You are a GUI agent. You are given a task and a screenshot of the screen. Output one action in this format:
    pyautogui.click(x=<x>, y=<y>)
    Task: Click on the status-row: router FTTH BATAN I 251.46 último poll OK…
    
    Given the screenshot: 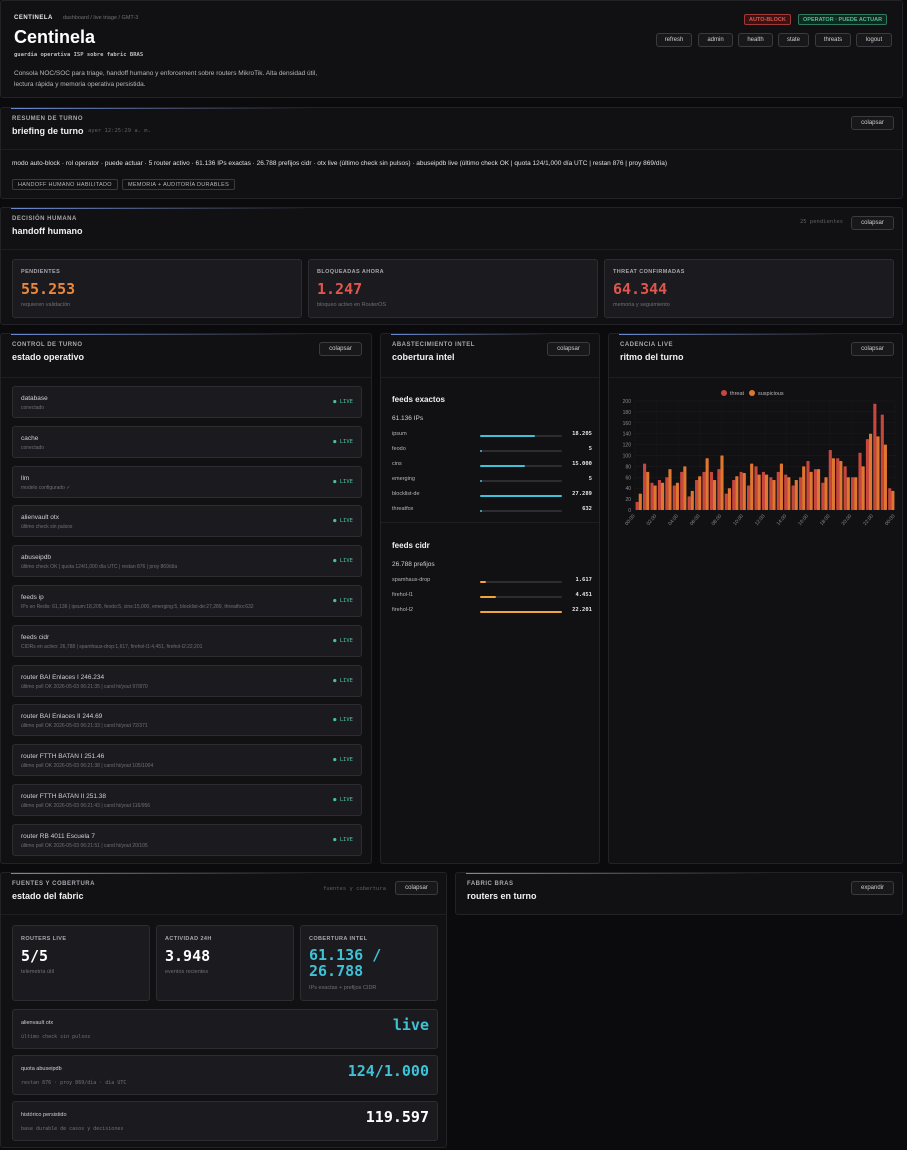 What is the action you would take?
    pyautogui.click(x=187, y=760)
    